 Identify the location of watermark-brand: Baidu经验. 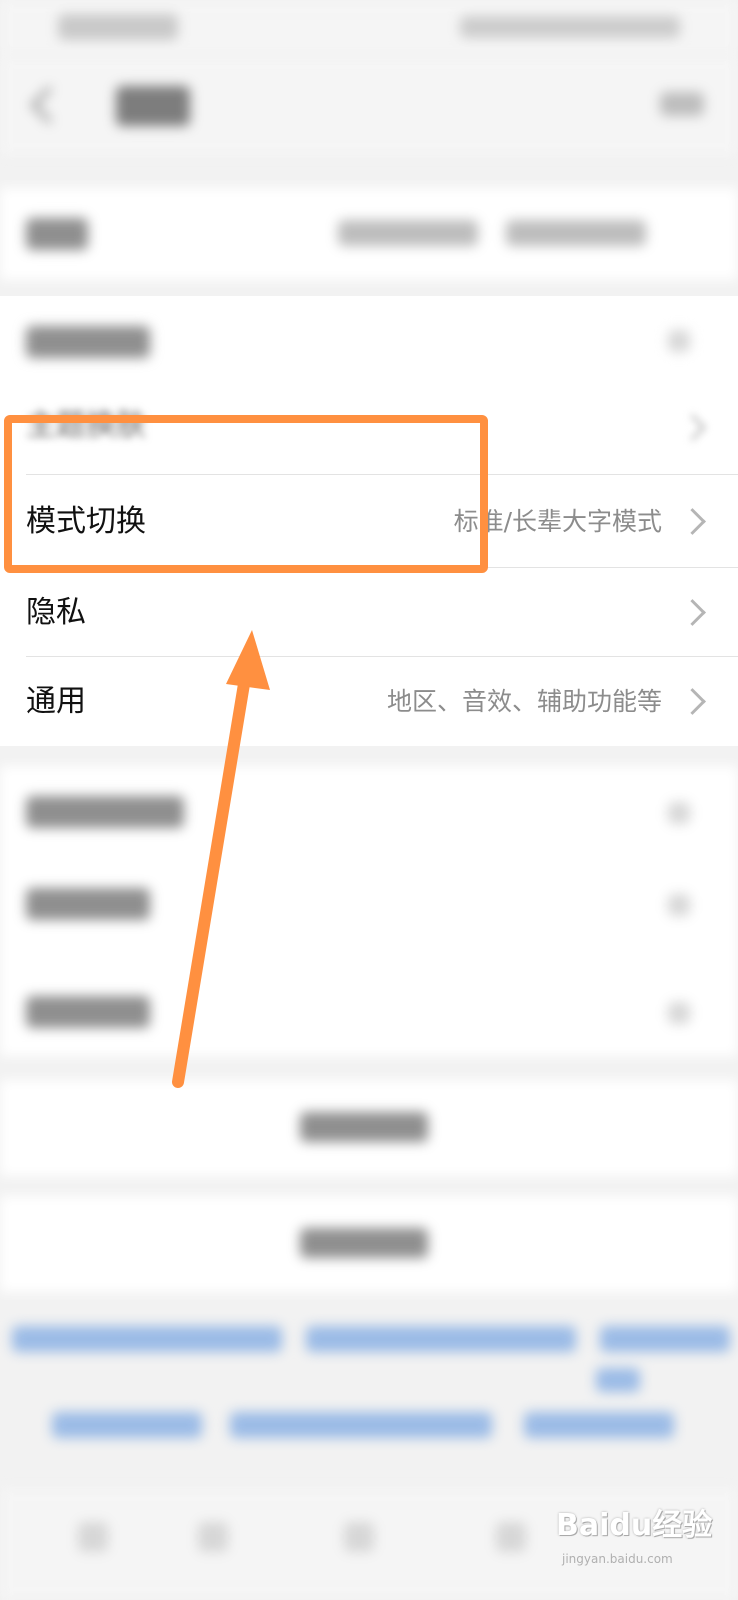
(634, 1525).